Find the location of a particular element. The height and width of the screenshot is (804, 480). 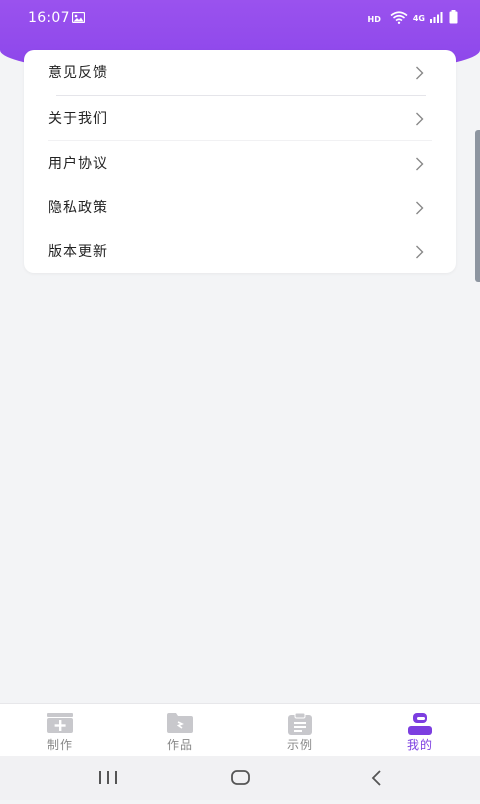

menu-item-label: 用户协议 is located at coordinates (78, 164).